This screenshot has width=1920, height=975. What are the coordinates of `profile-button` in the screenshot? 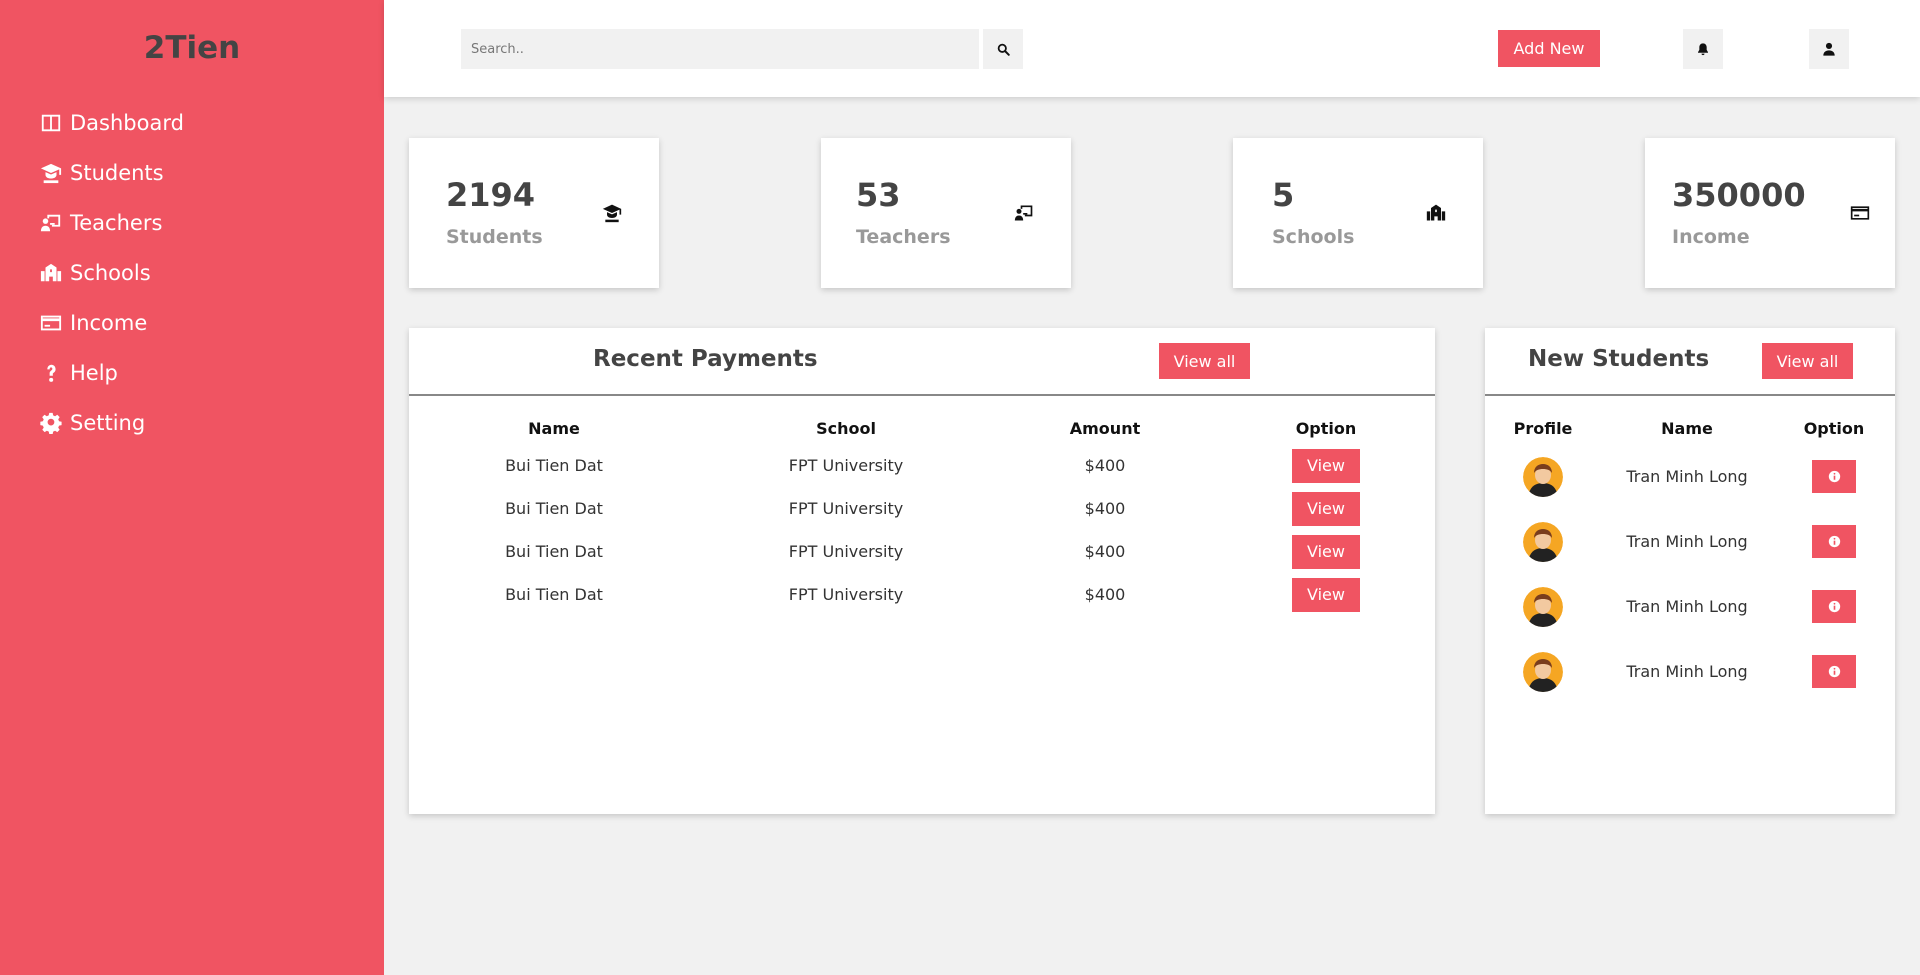 It's located at (1829, 49).